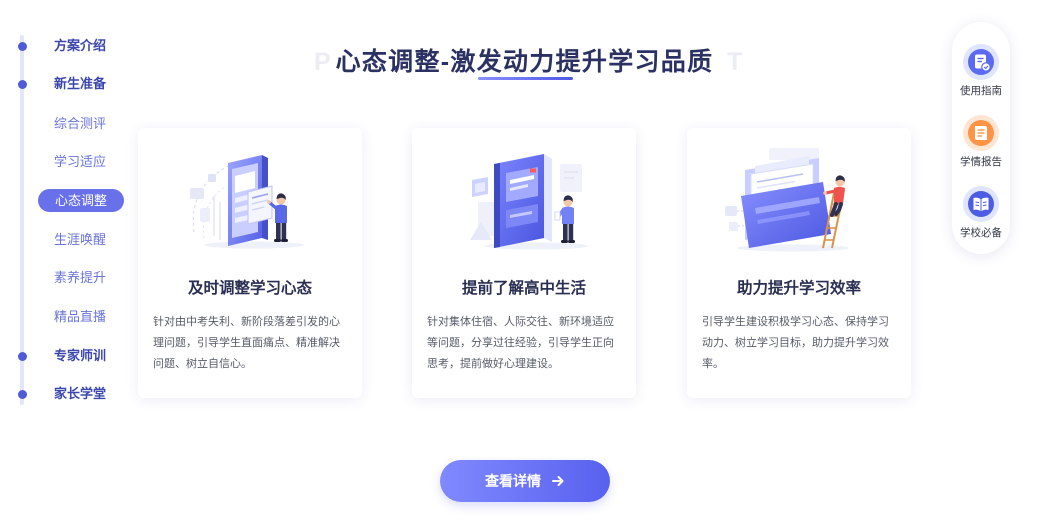 This screenshot has width=1042, height=532. I want to click on floating-document, so click(260, 205).